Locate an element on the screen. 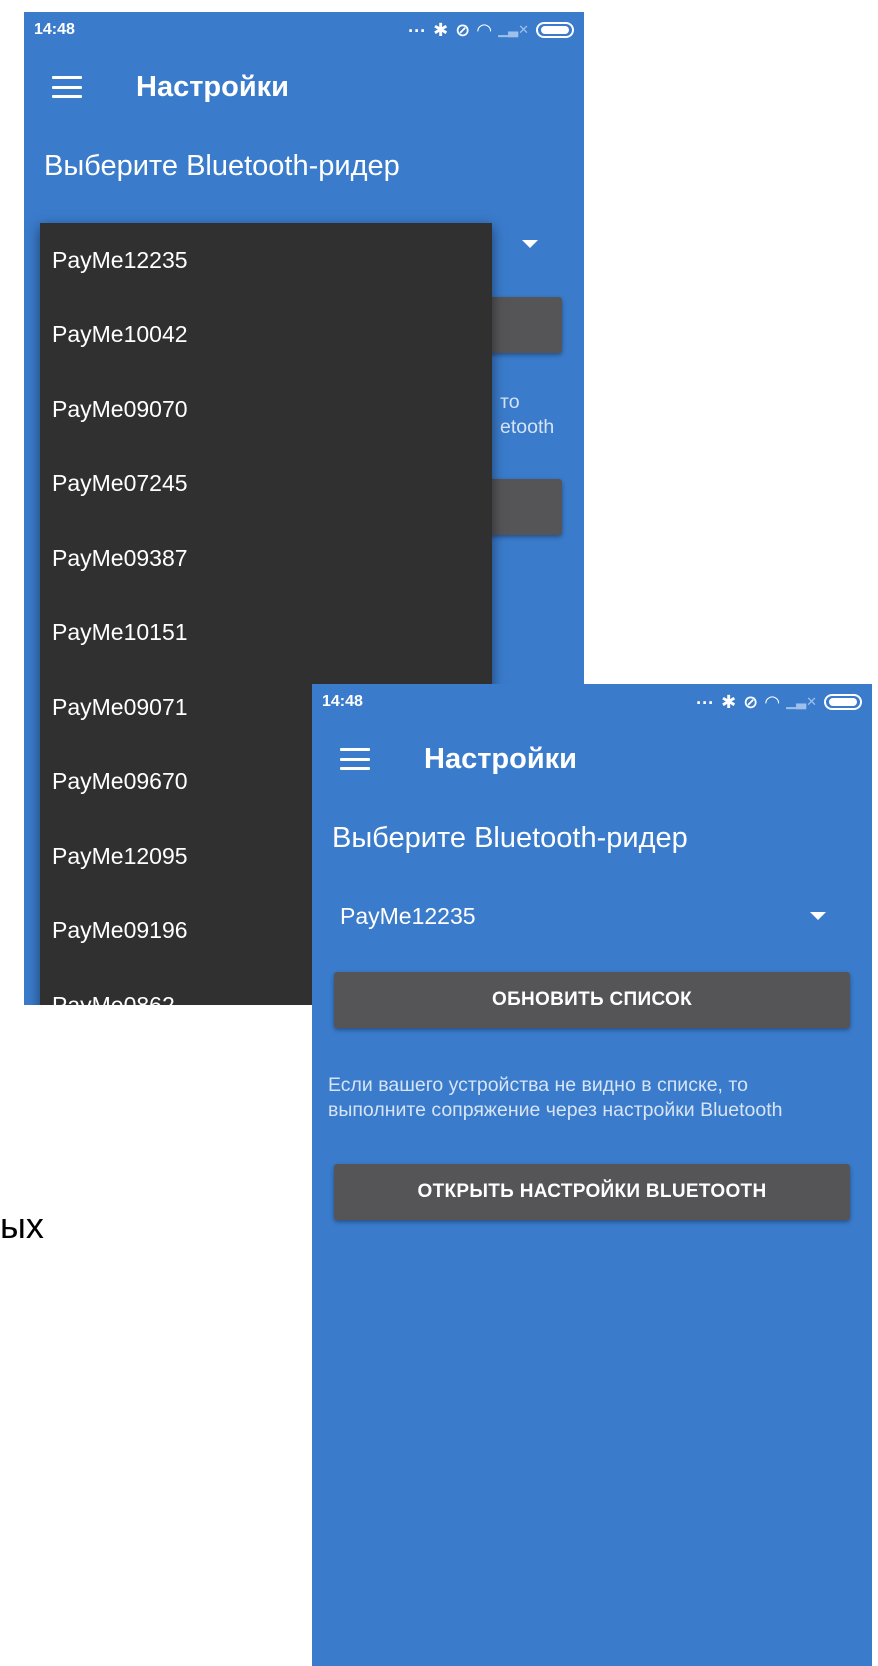  dropdown-option: PayMe10151 is located at coordinates (266, 633).